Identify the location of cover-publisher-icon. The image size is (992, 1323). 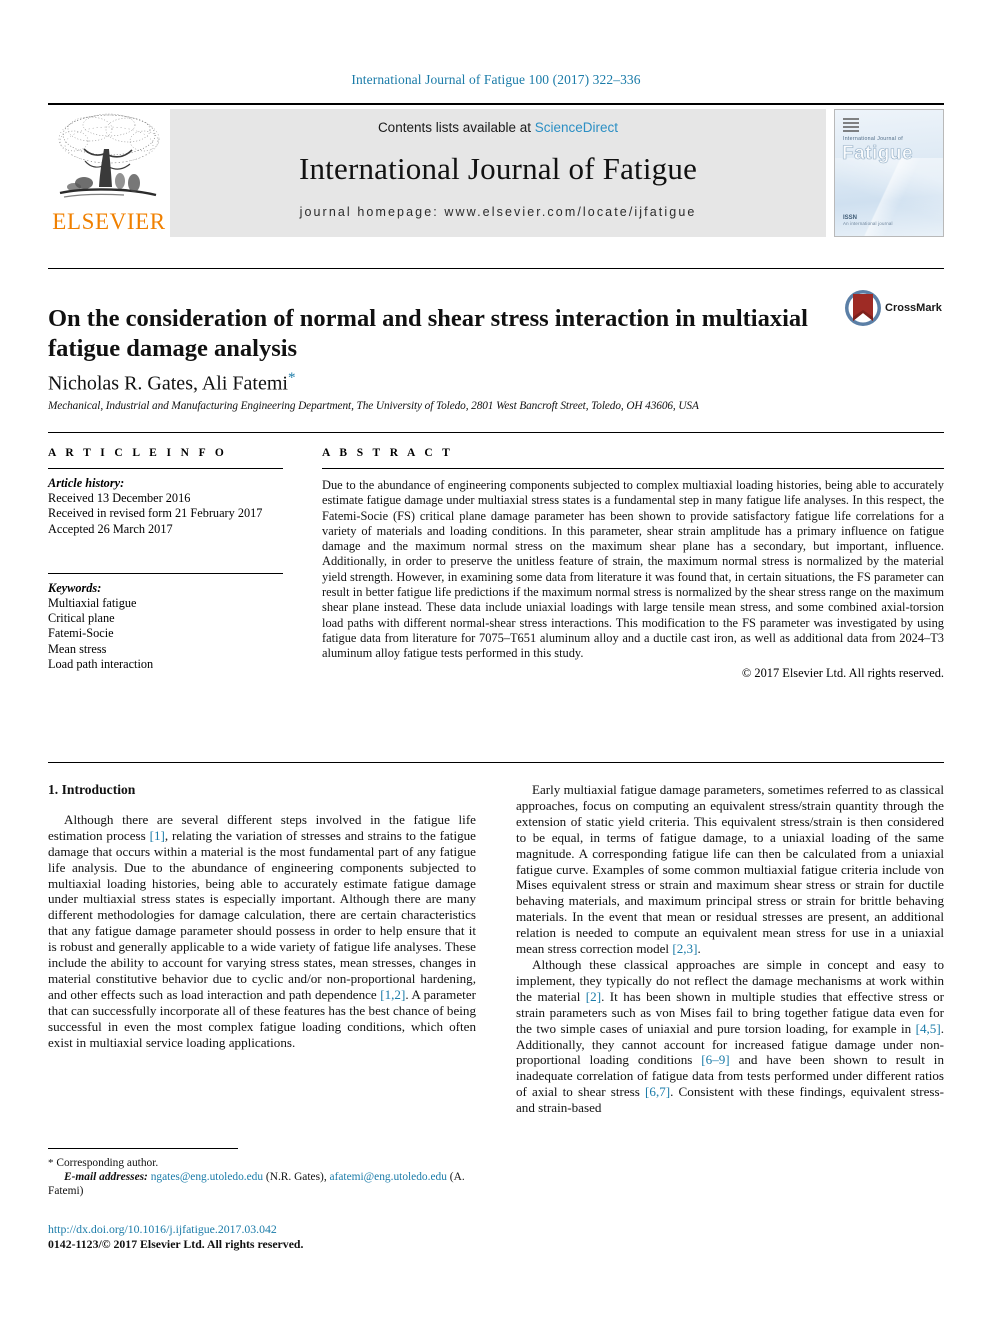
(851, 125).